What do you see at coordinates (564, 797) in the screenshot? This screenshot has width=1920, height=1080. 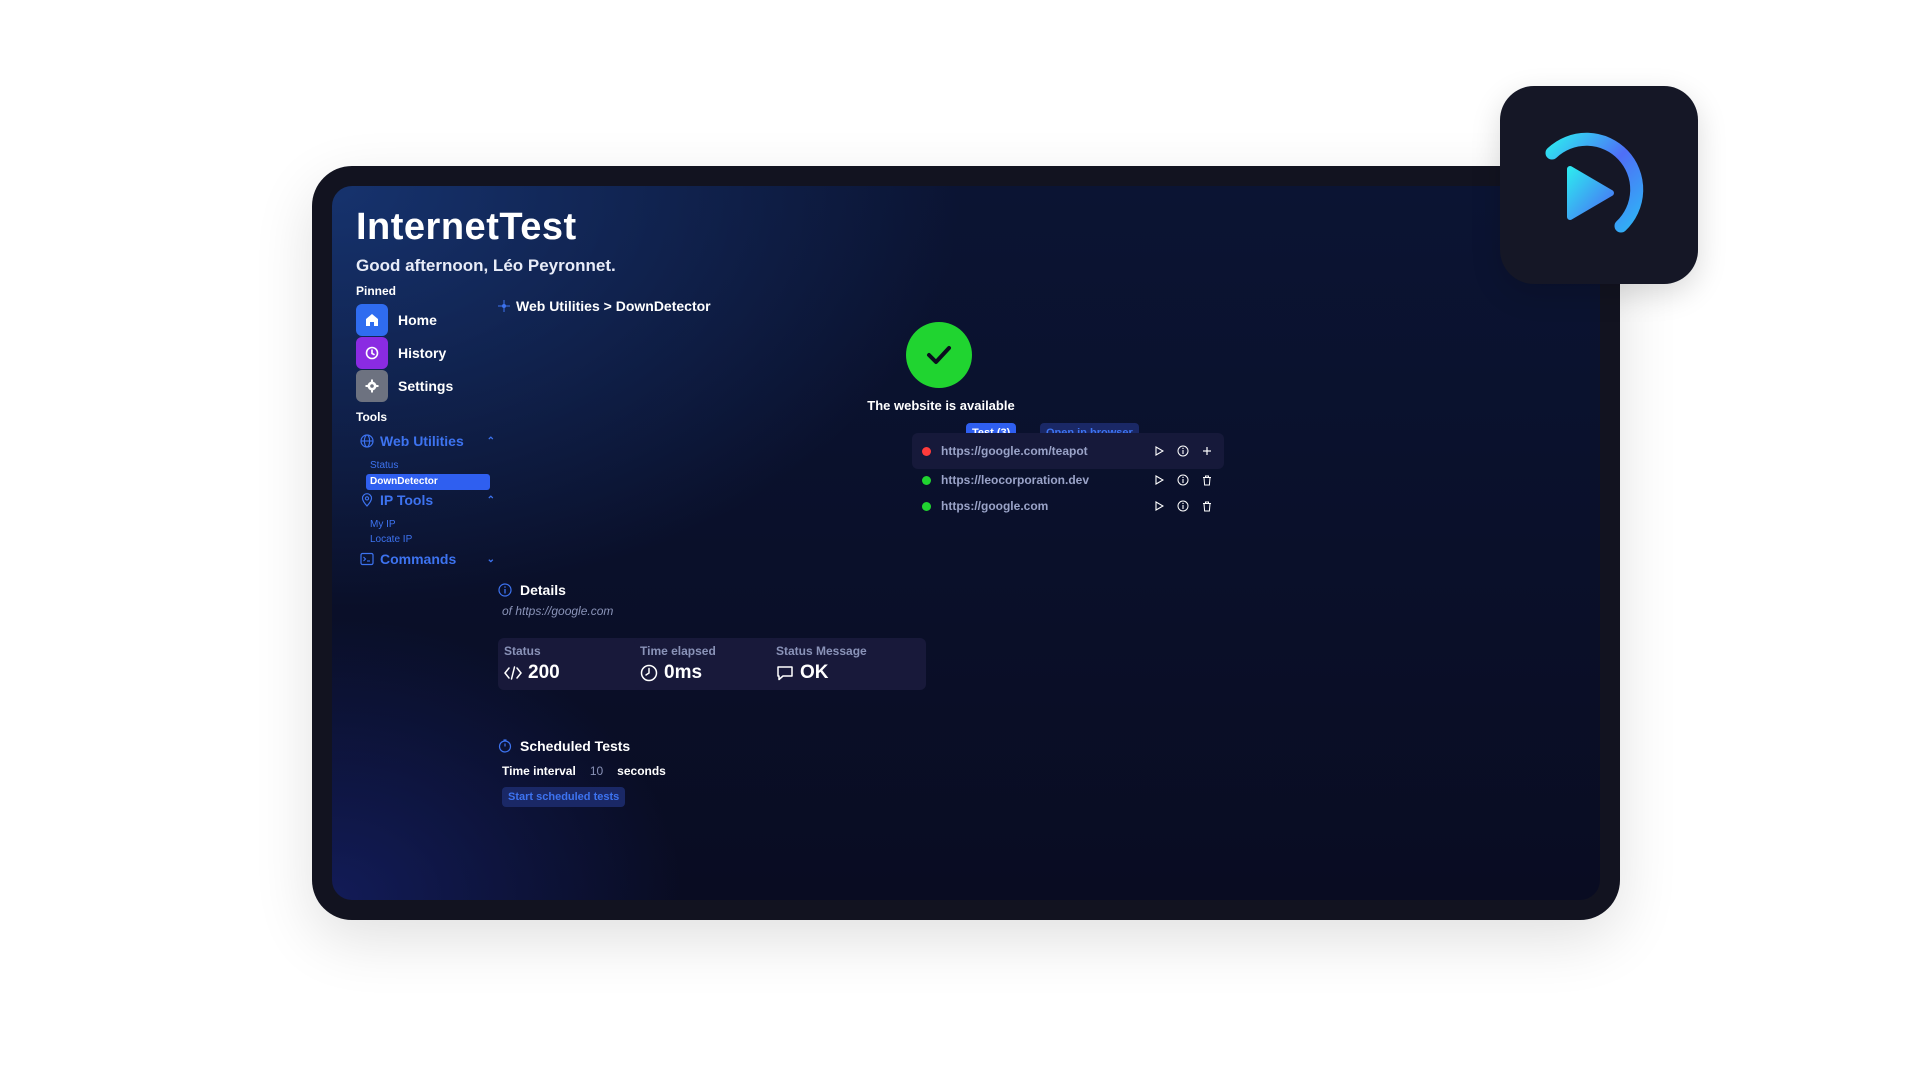 I see `start-scheduled-tests-button: Start scheduled tests` at bounding box center [564, 797].